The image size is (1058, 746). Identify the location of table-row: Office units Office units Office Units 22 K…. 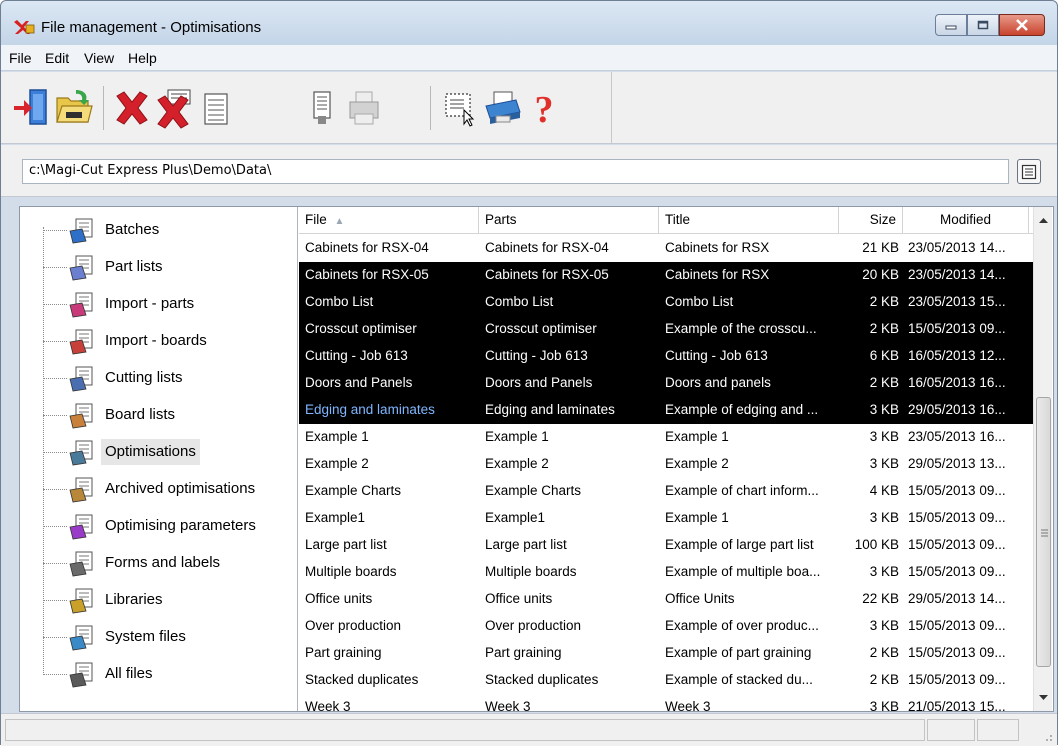
(666, 599).